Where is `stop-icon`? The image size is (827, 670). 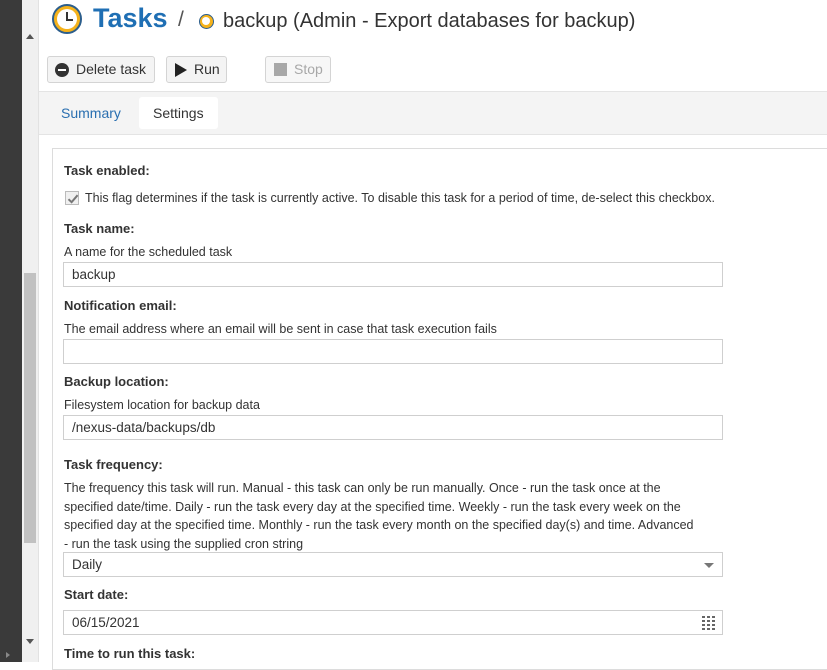
stop-icon is located at coordinates (280, 69).